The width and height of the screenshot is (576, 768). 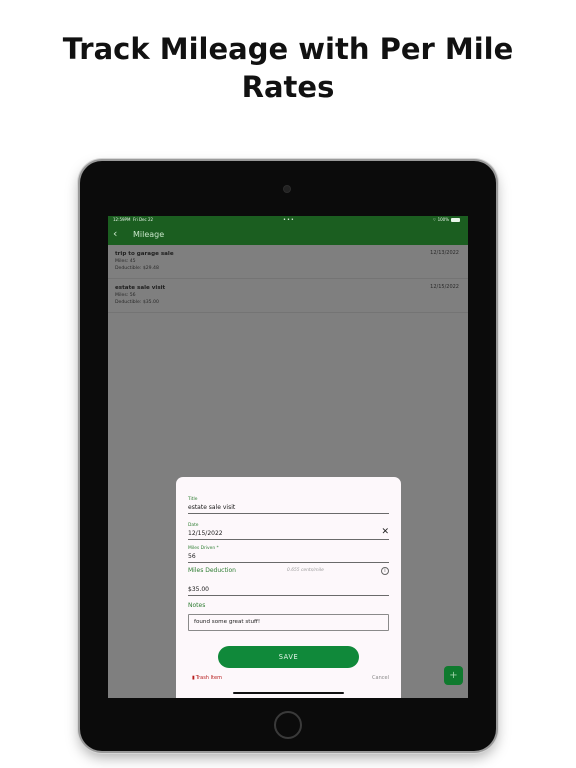 What do you see at coordinates (305, 570) in the screenshot?
I see `rate-hint: 0.655 cents/mile` at bounding box center [305, 570].